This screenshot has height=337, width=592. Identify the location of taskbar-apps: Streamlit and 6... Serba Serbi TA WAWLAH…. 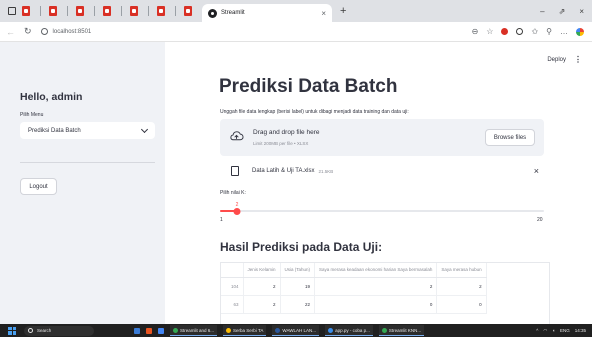
(279, 330).